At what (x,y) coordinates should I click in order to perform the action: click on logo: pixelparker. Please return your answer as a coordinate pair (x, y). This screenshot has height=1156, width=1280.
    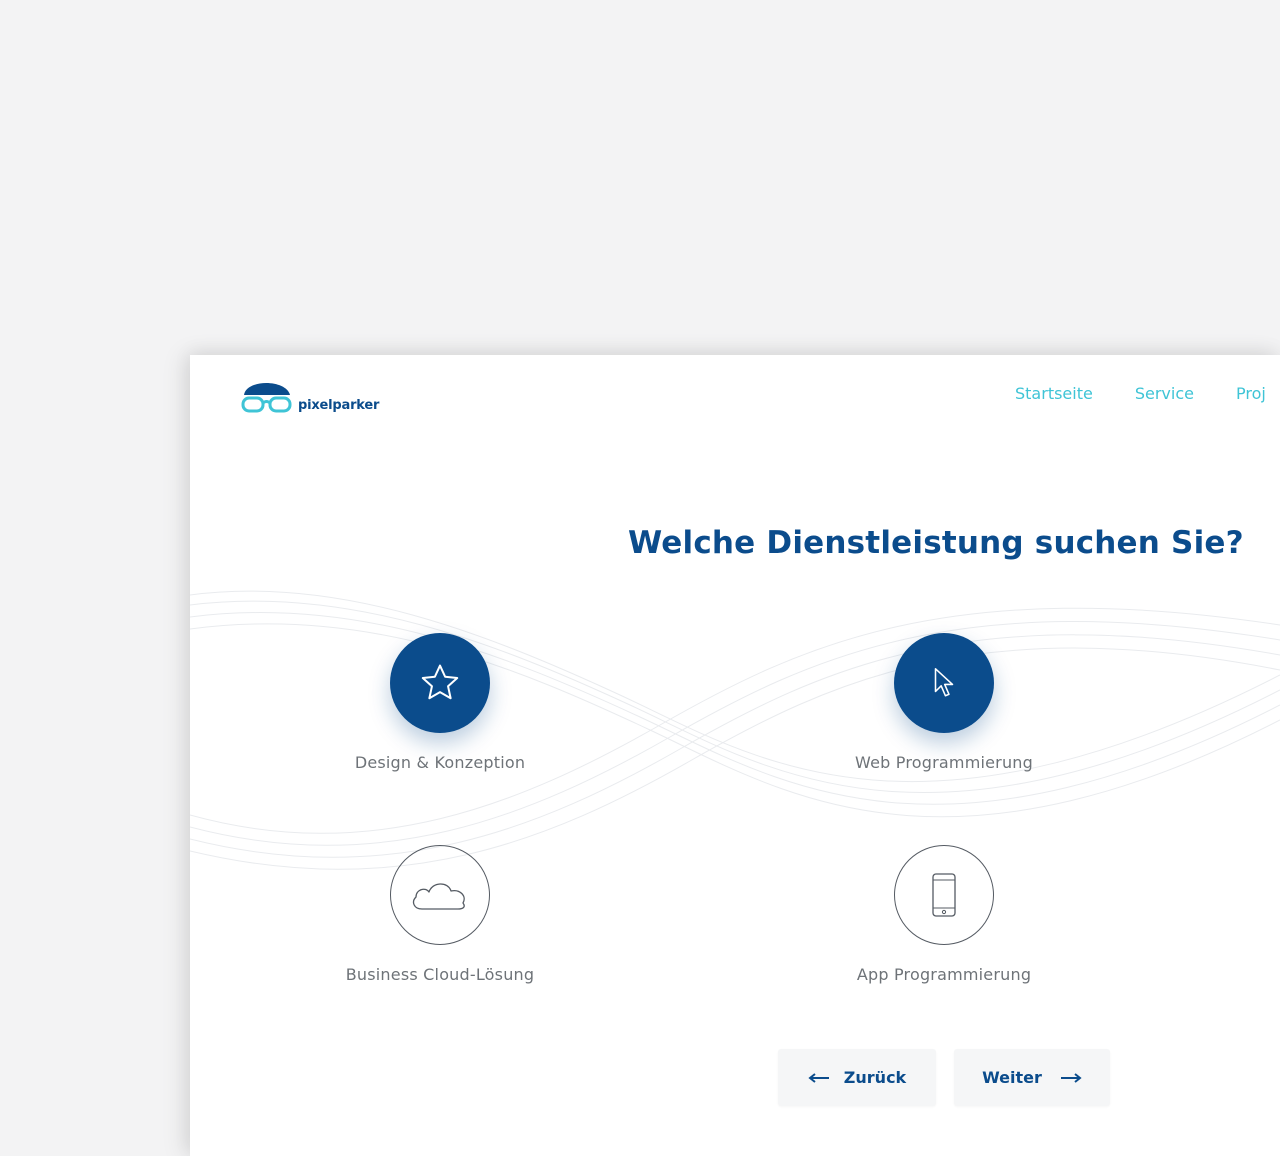
    Looking at the image, I should click on (310, 395).